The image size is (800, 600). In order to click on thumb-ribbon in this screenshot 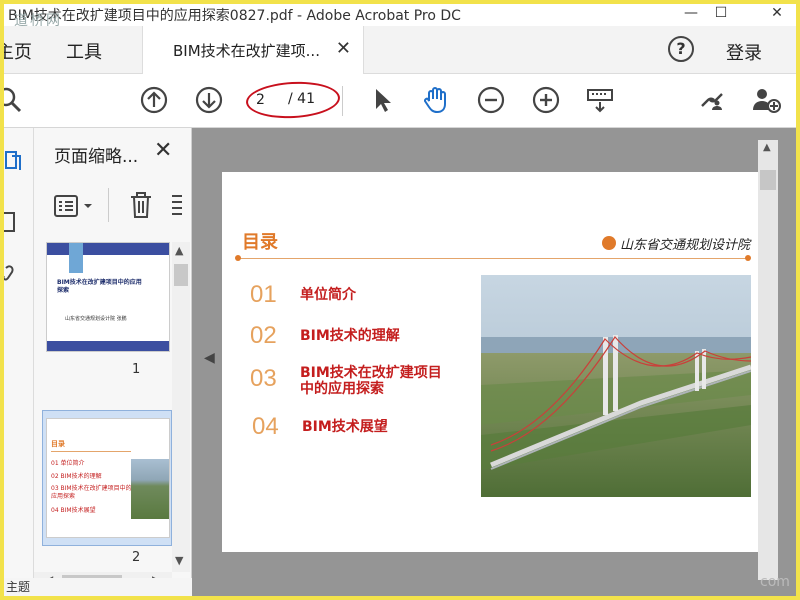, I will do `click(76, 258)`.